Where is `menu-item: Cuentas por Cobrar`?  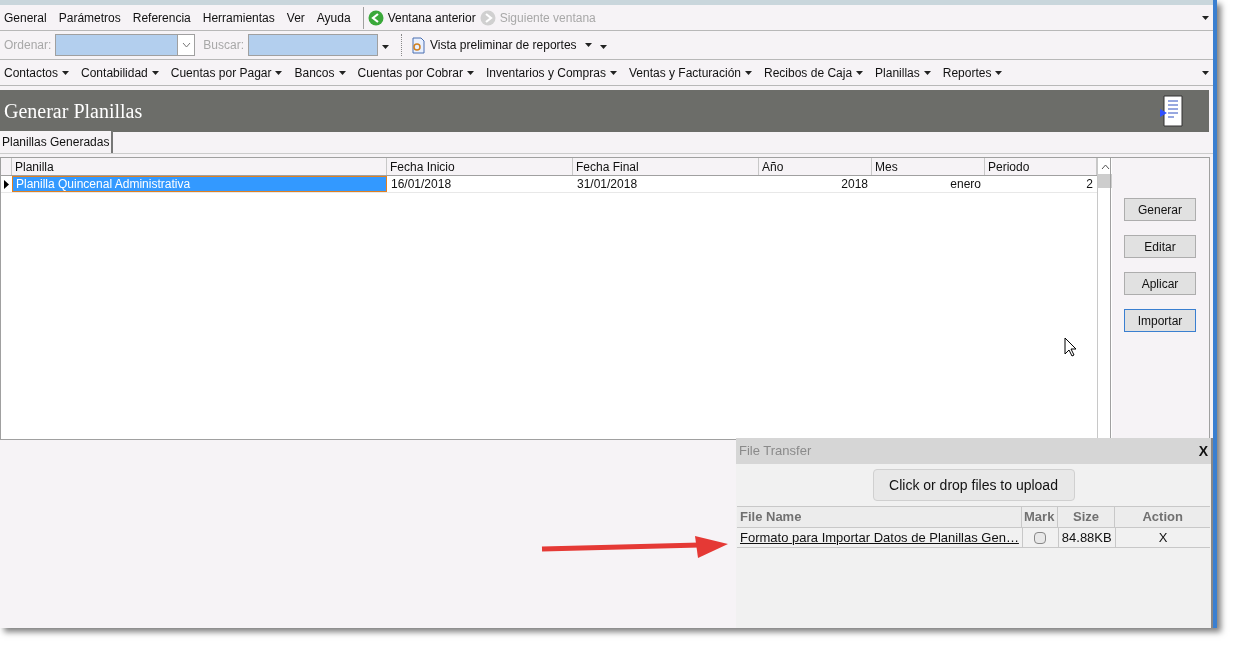
menu-item: Cuentas por Cobrar is located at coordinates (415, 72).